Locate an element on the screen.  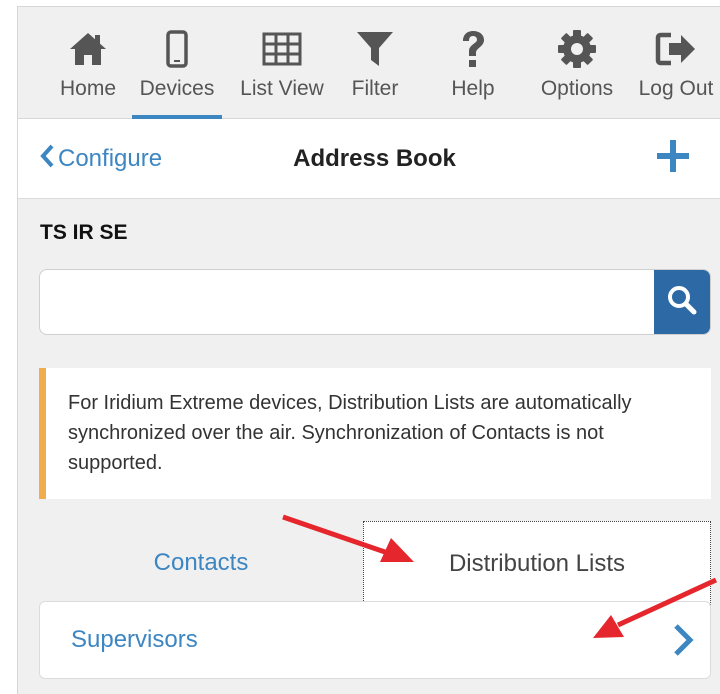
chevron-right-icon is located at coordinates (683, 640).